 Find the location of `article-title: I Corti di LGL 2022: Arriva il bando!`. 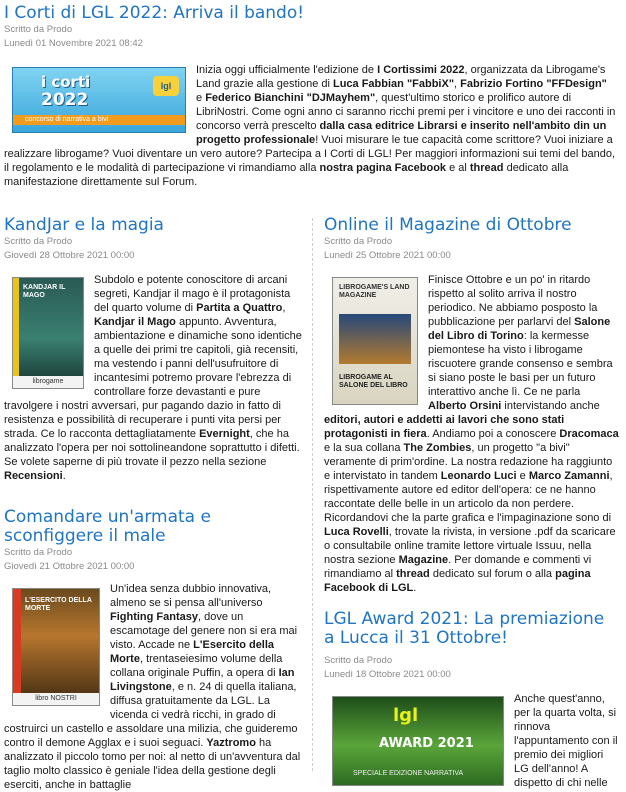

article-title: I Corti di LGL 2022: Arriva il bando! is located at coordinates (310, 13).